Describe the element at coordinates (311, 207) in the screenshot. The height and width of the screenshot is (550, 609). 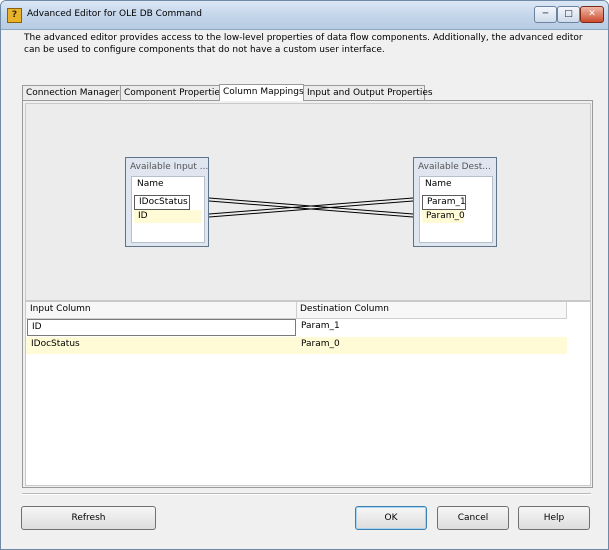
I see `mapping-lines` at that location.